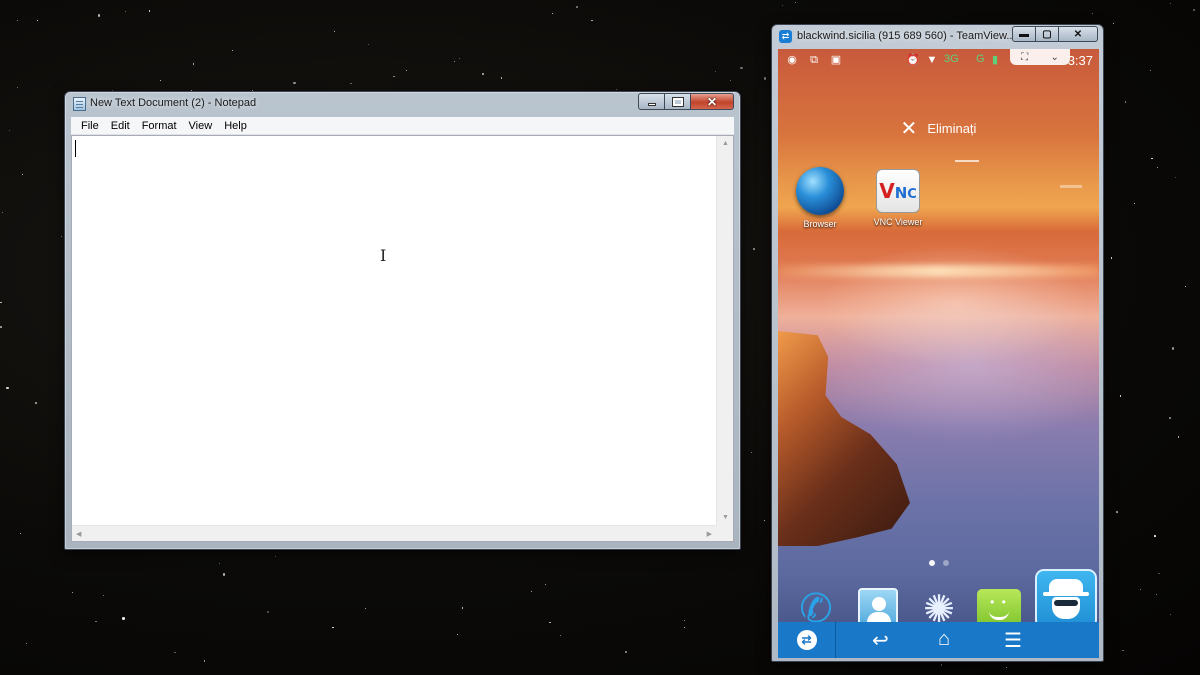 The width and height of the screenshot is (1200, 675). I want to click on maximize-icon: ▢, so click(1047, 34).